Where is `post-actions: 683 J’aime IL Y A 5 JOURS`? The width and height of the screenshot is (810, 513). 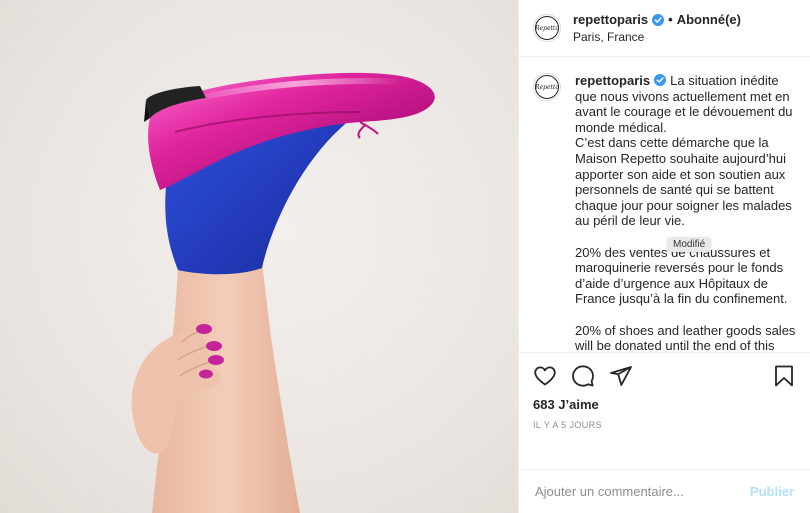
post-actions: 683 J’aime IL Y A 5 JOURS is located at coordinates (664, 410).